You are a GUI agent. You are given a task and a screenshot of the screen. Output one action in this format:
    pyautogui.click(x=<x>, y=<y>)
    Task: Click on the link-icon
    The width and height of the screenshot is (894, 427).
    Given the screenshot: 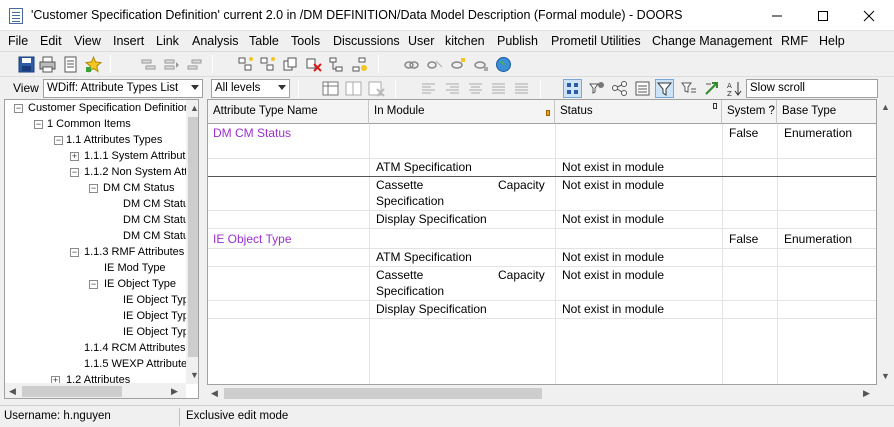 What is the action you would take?
    pyautogui.click(x=411, y=64)
    